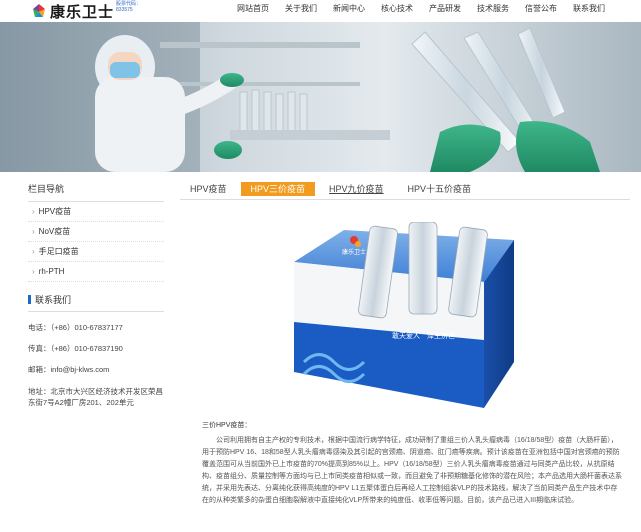 The width and height of the screenshot is (641, 532). Describe the element at coordinates (356, 189) in the screenshot. I see `tab-hpv-nonavalent: HPV九价疫苗` at that location.